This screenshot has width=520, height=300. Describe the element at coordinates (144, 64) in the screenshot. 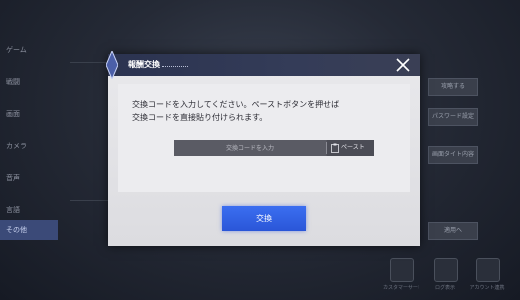

I see `dialog-title: 報酬交換` at that location.